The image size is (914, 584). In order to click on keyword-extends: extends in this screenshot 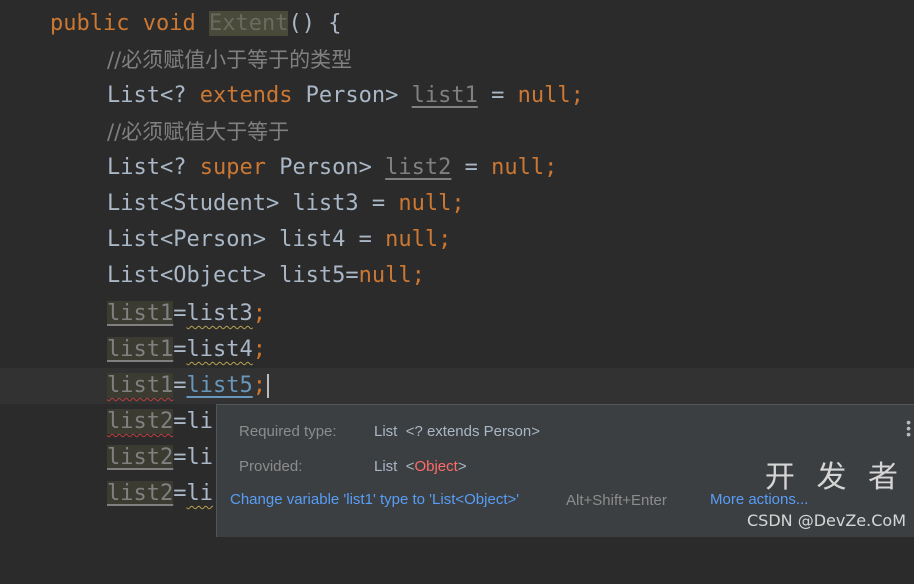, I will do `click(246, 95)`.